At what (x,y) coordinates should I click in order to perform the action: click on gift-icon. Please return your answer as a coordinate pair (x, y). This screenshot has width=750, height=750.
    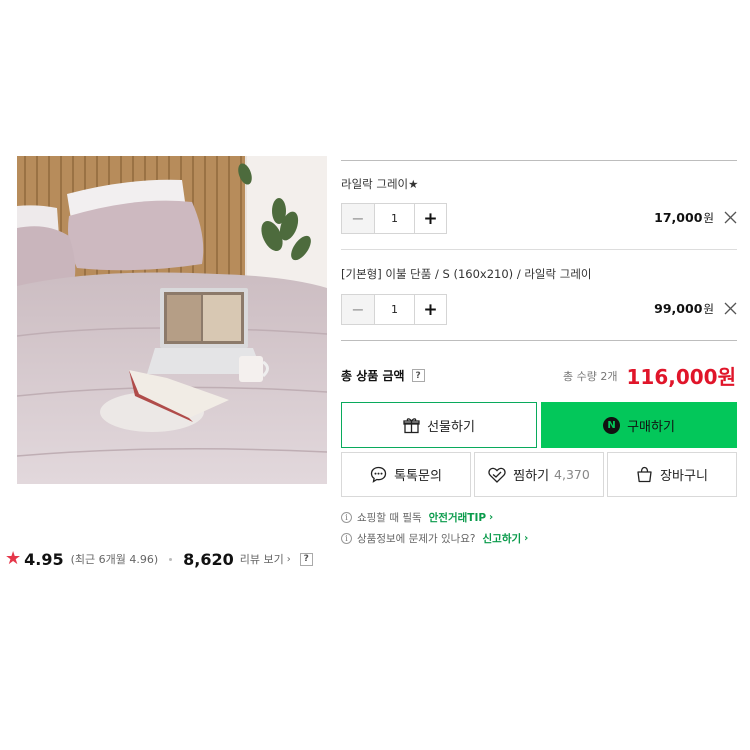
    Looking at the image, I should click on (411, 425).